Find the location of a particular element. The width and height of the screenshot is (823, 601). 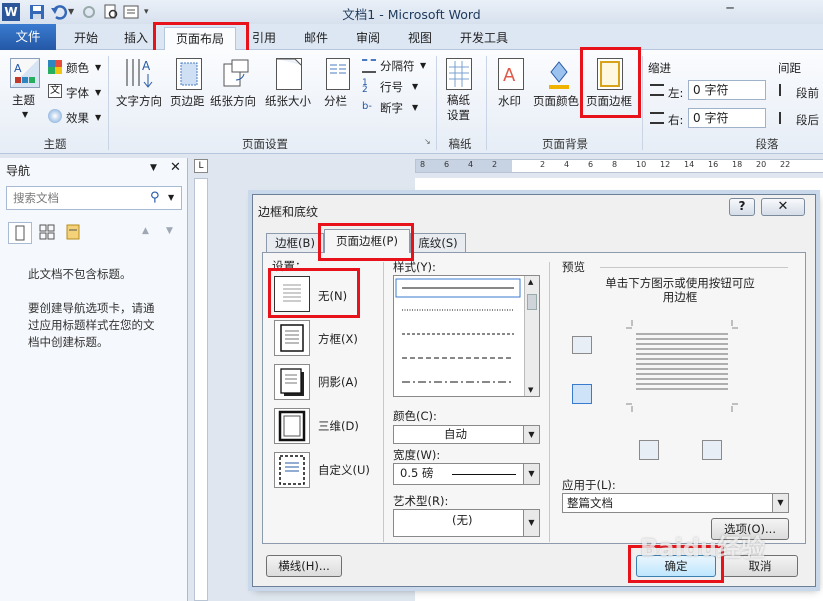

page-color-button: 页面颜色 is located at coordinates (556, 101).